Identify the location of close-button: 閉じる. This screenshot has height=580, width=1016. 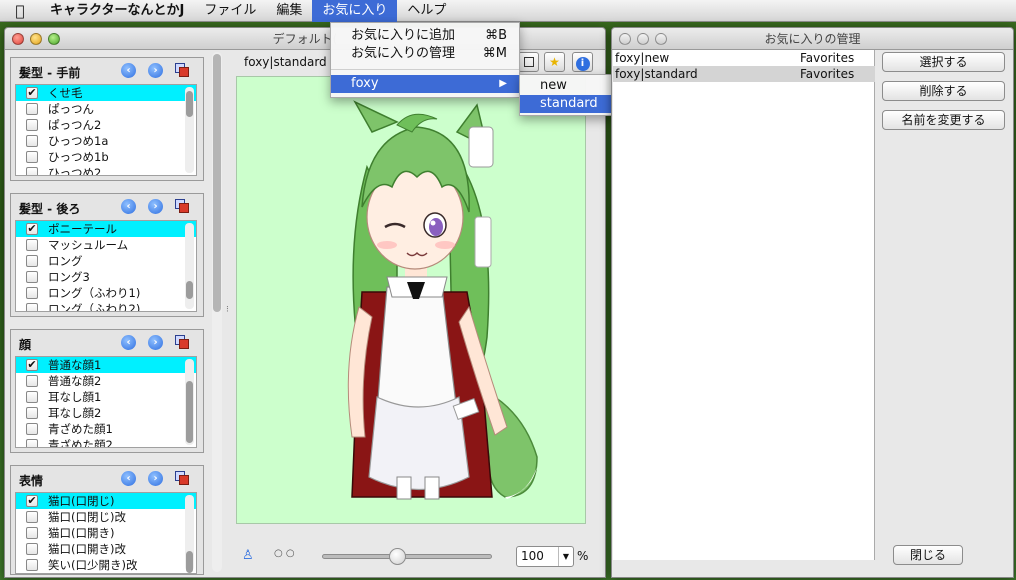
(928, 555).